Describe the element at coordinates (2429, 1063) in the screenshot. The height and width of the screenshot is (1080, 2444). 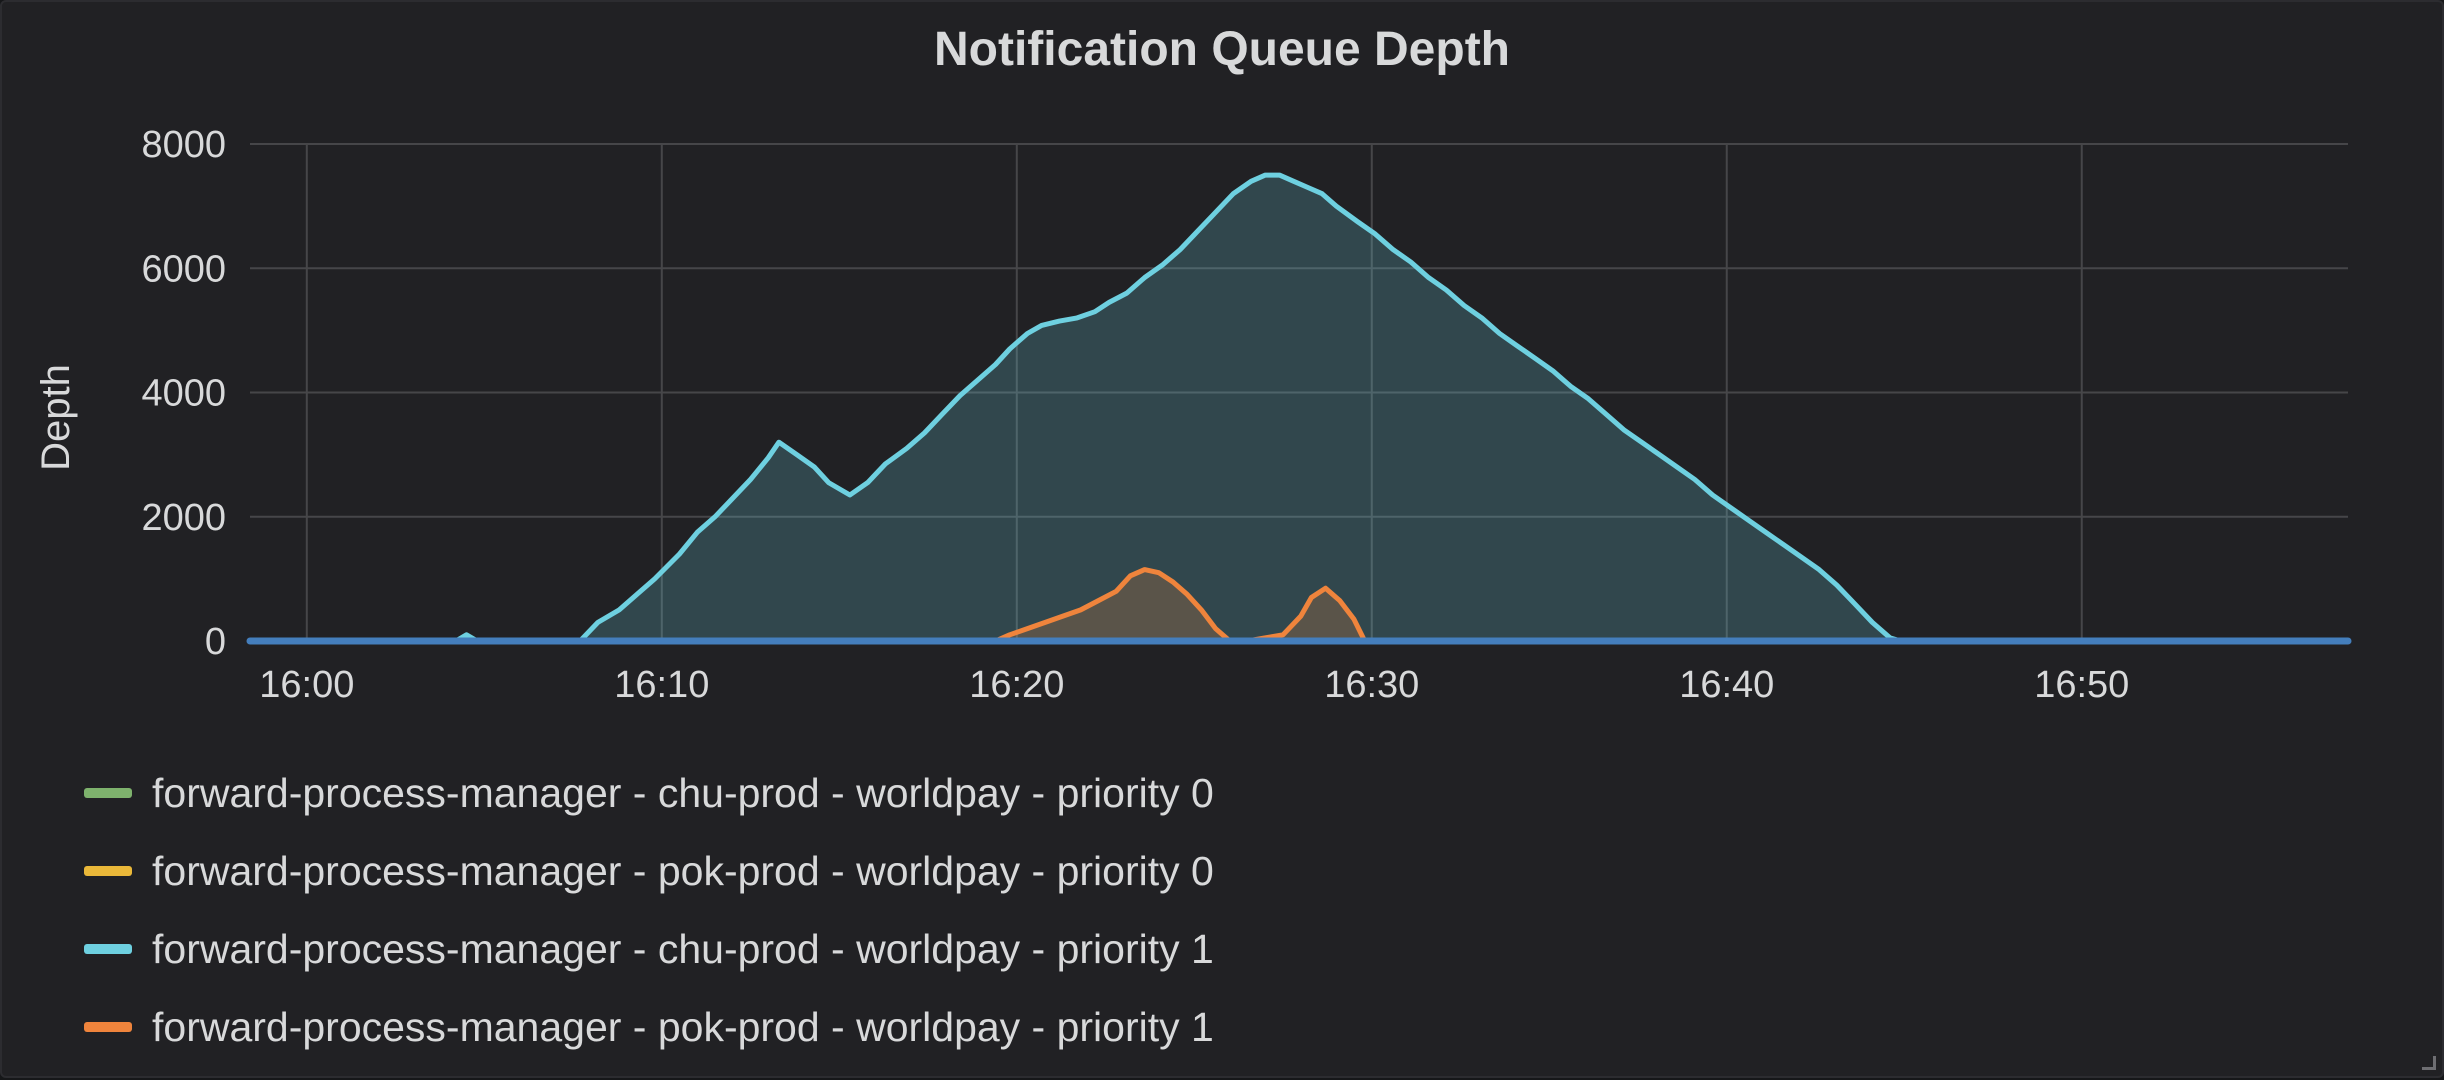
I see `resize-handle-icon` at that location.